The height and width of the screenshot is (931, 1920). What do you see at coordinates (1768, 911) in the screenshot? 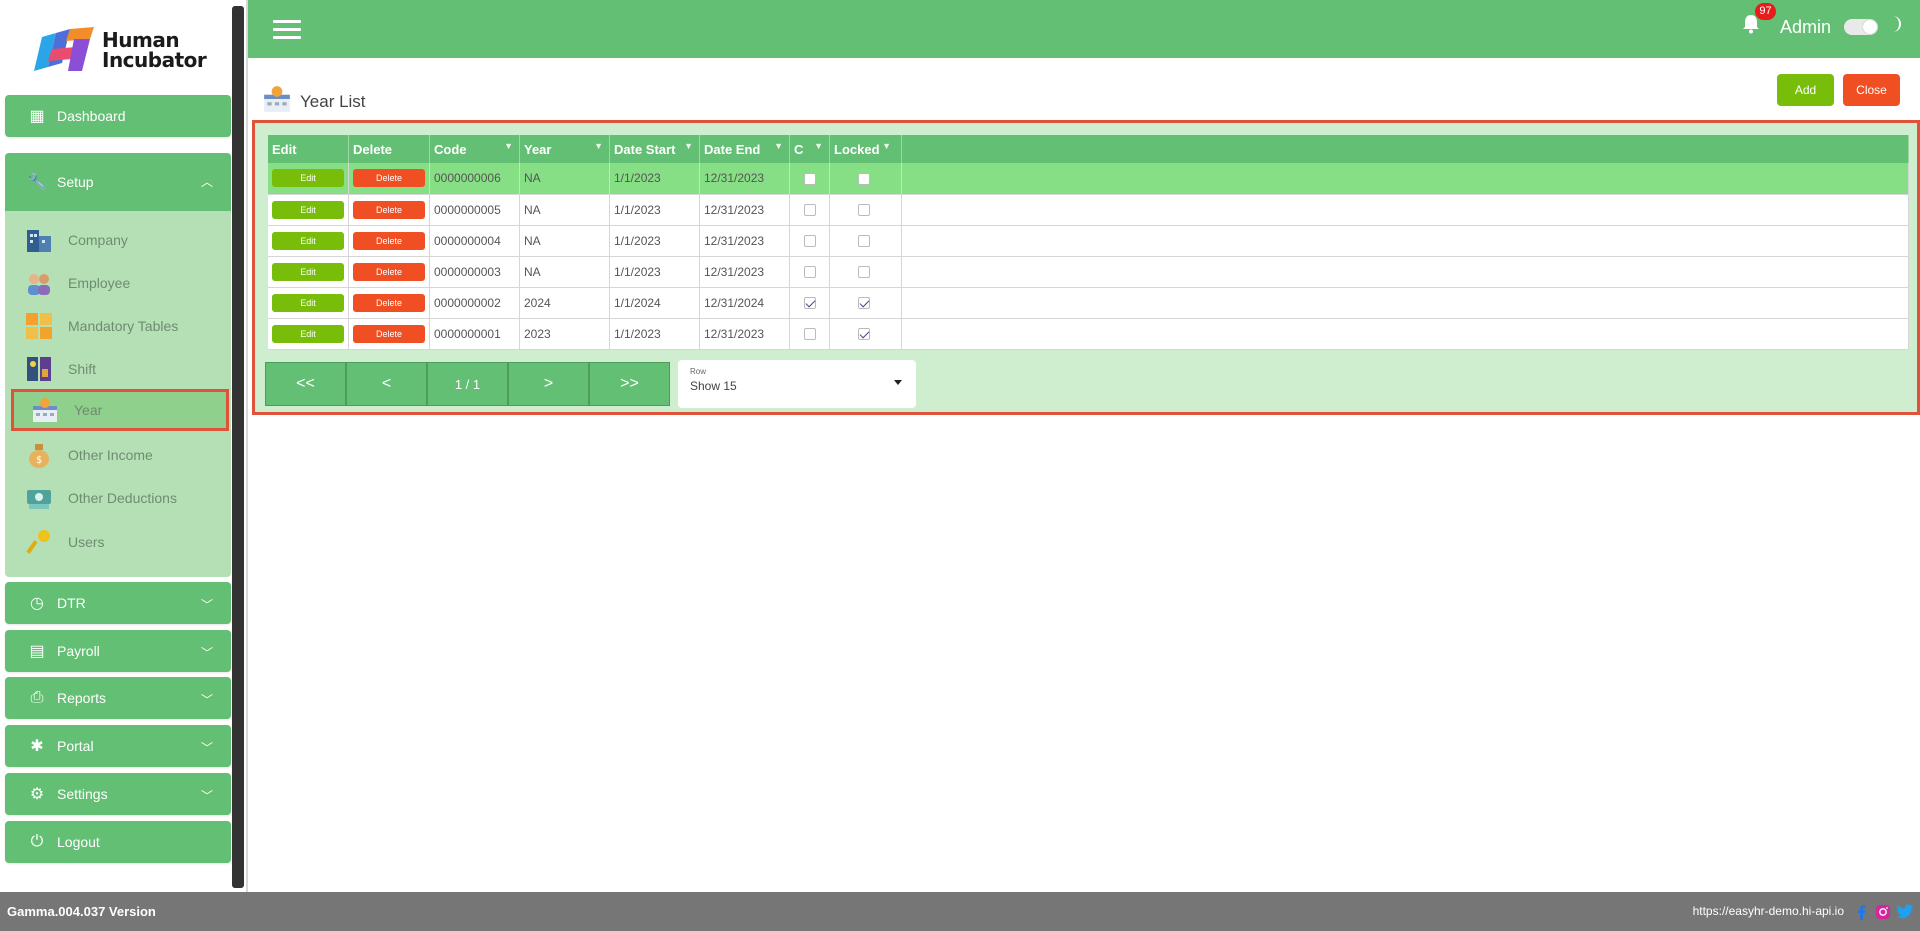
I see `site-url: https://easyhr-demo.hi-api.io` at bounding box center [1768, 911].